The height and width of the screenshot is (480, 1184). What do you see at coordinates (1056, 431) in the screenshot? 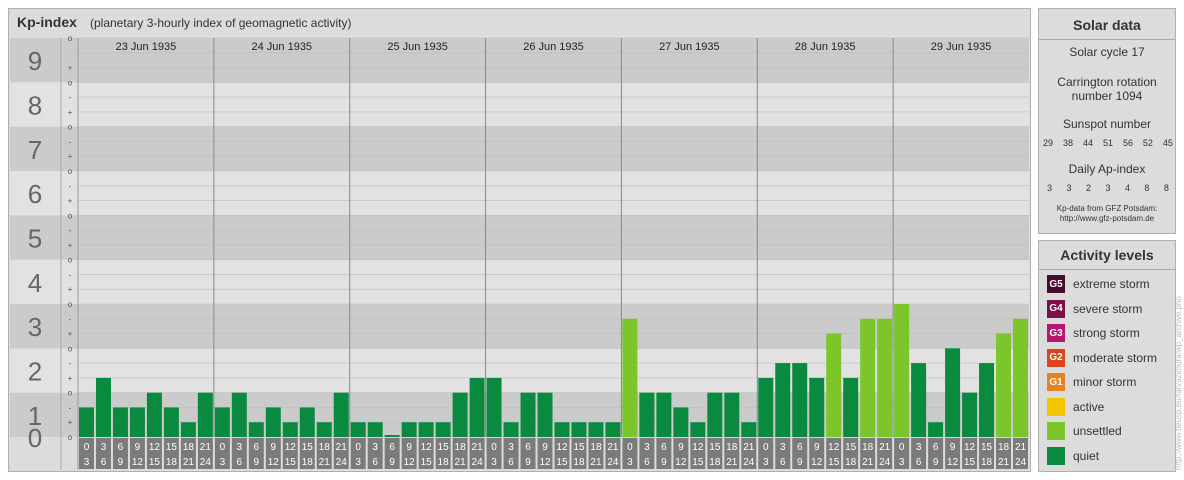
I see `legend-swatch` at bounding box center [1056, 431].